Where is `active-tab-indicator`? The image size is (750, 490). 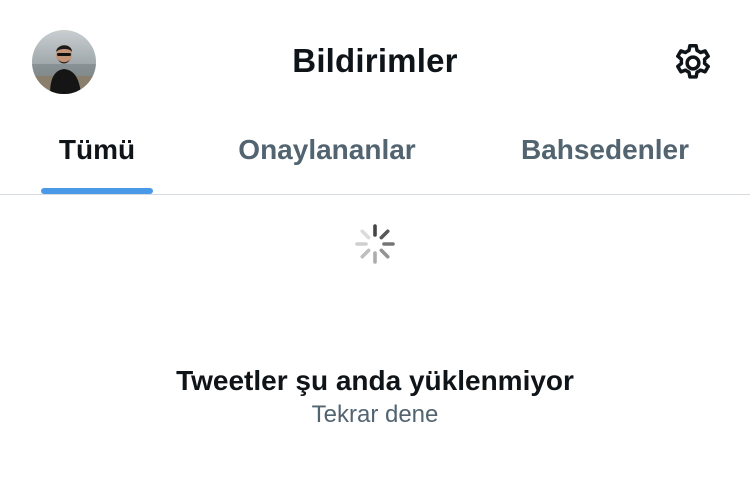 active-tab-indicator is located at coordinates (97, 191).